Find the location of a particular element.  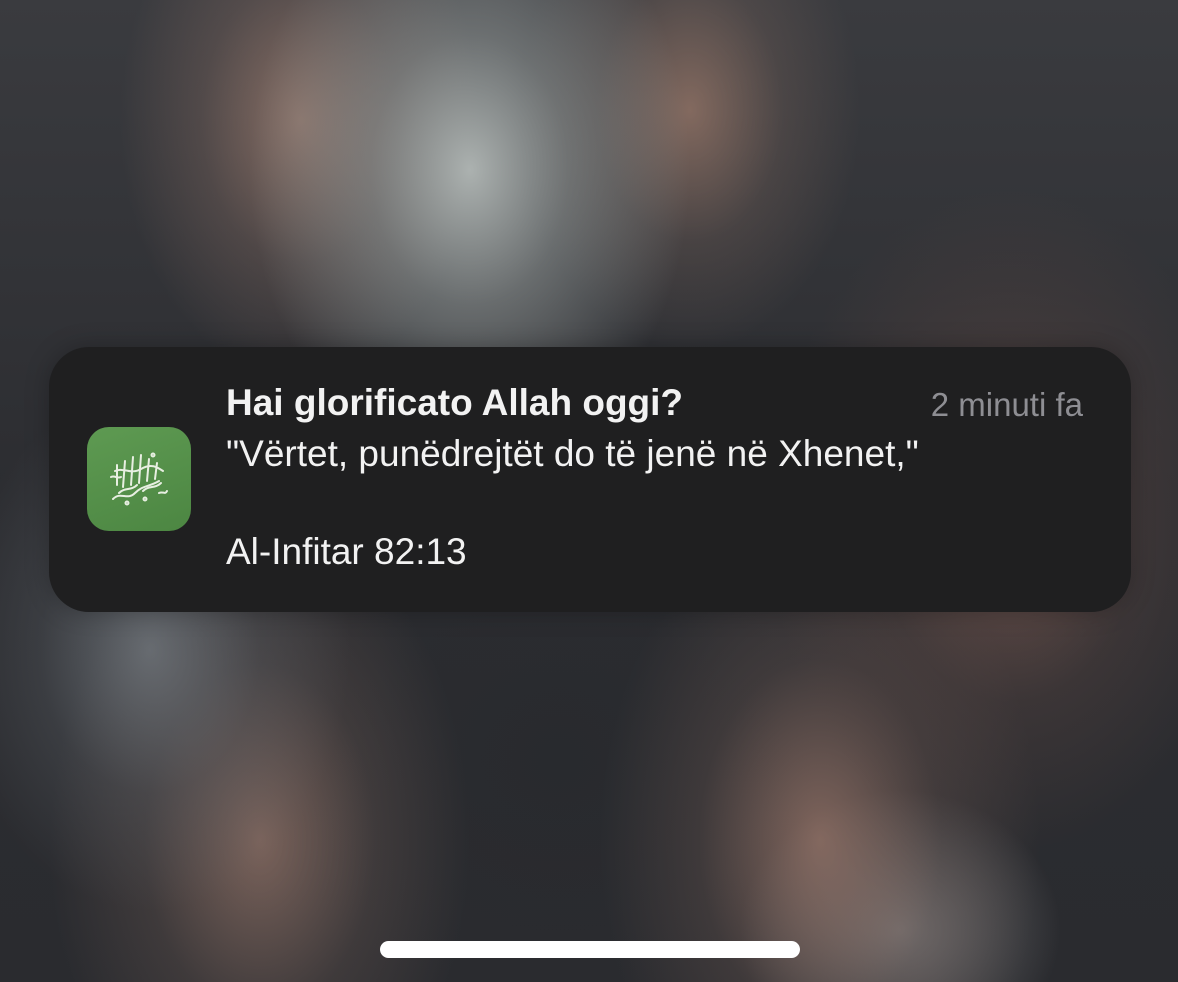

calligraphy-icon is located at coordinates (139, 479).